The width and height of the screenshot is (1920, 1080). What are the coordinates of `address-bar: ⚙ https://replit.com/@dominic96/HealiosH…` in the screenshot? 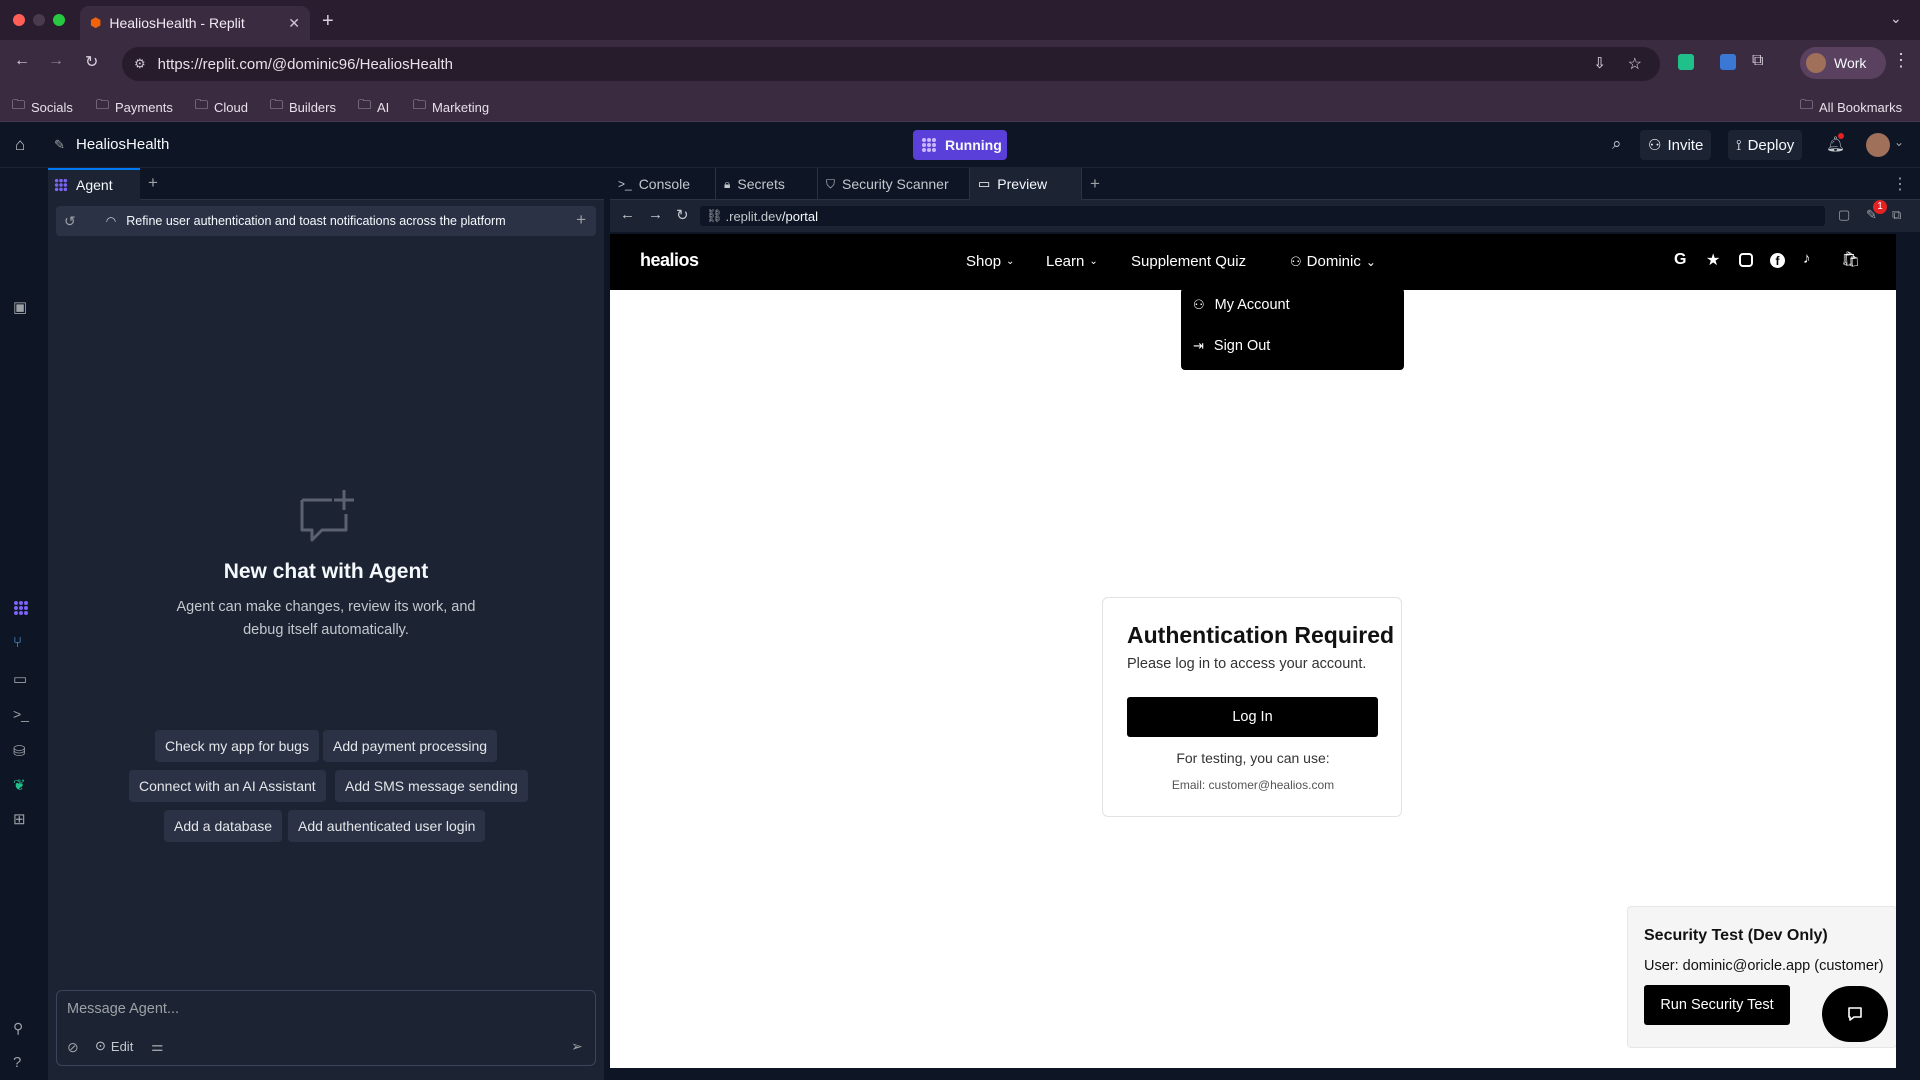 It's located at (891, 64).